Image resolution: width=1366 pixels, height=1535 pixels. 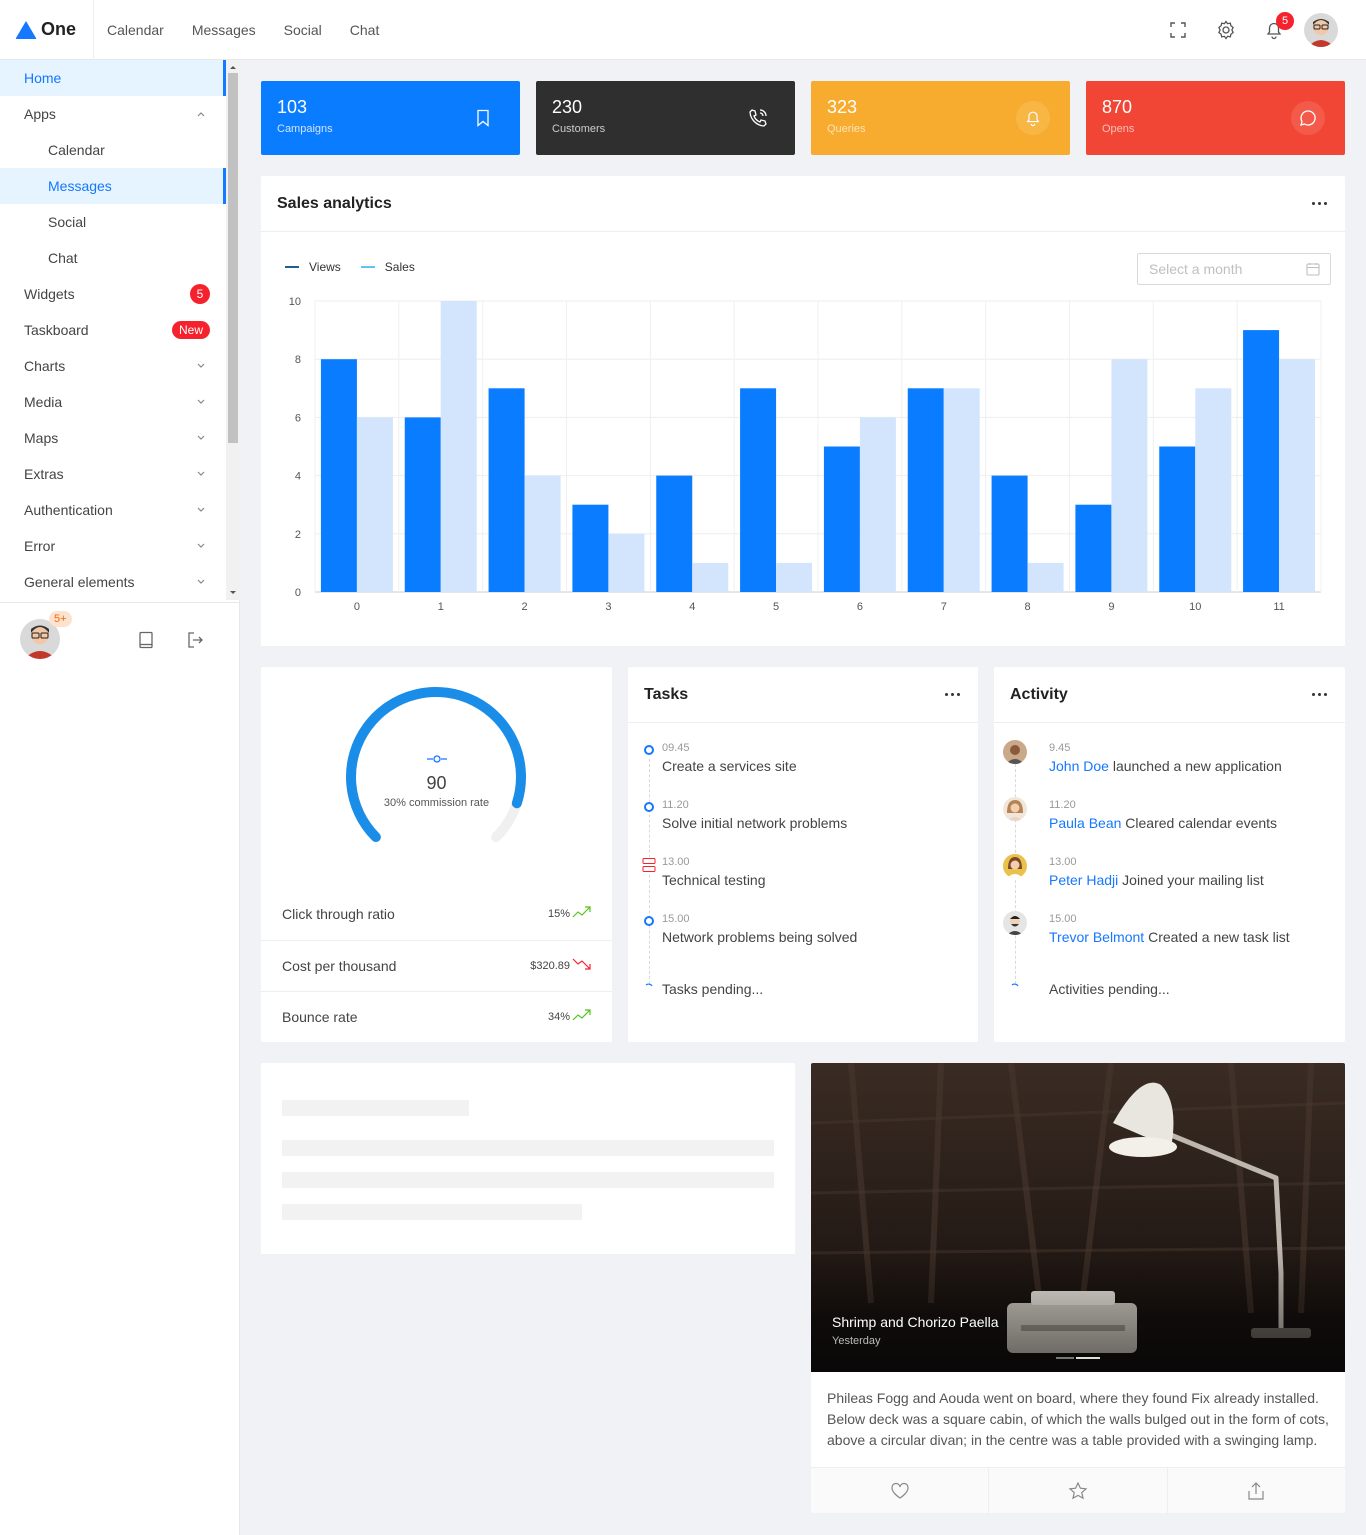 I want to click on activity-time: 11.20, so click(x=1062, y=805).